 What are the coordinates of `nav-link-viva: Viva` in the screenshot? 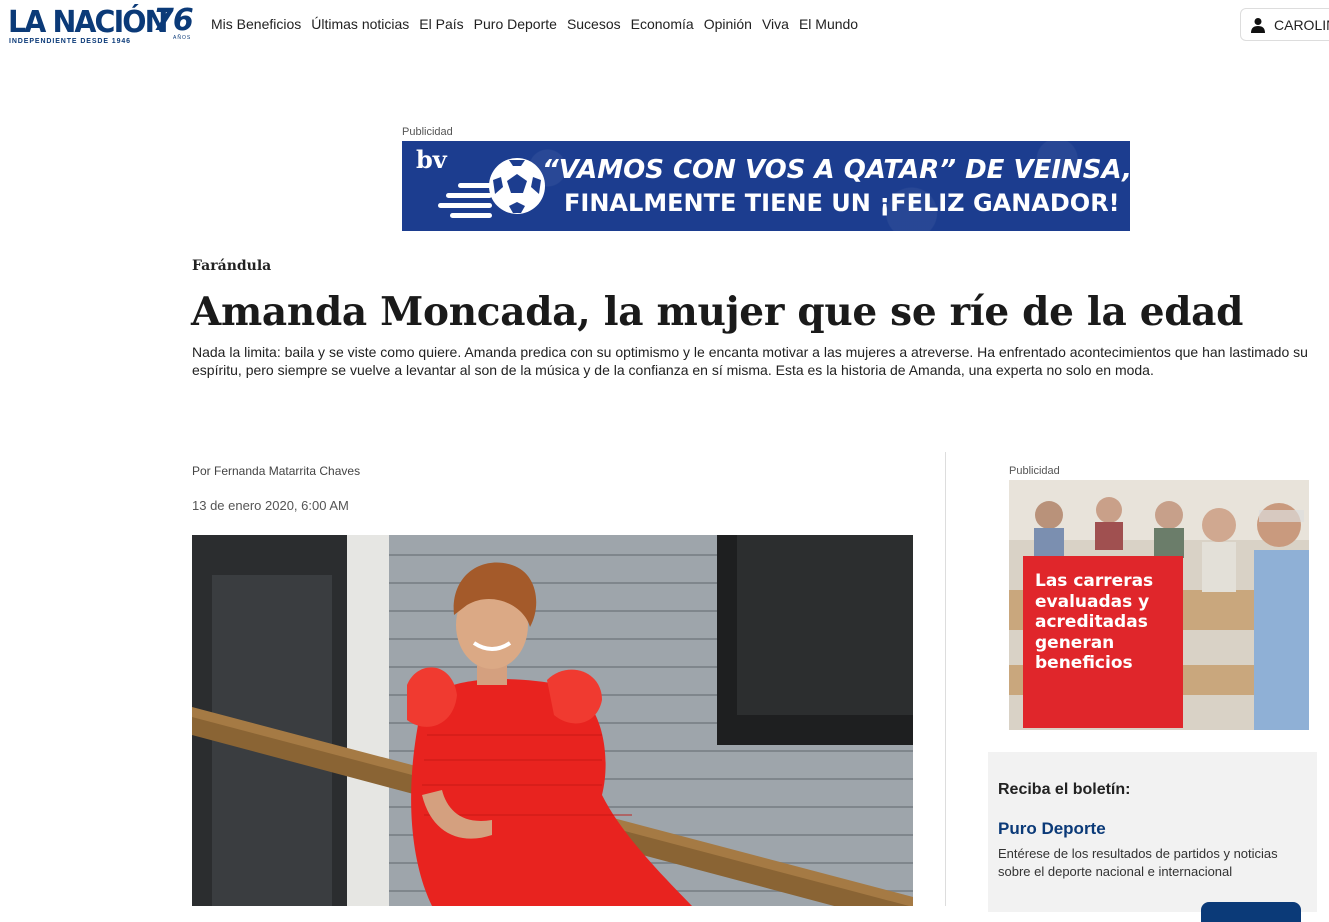 It's located at (775, 24).